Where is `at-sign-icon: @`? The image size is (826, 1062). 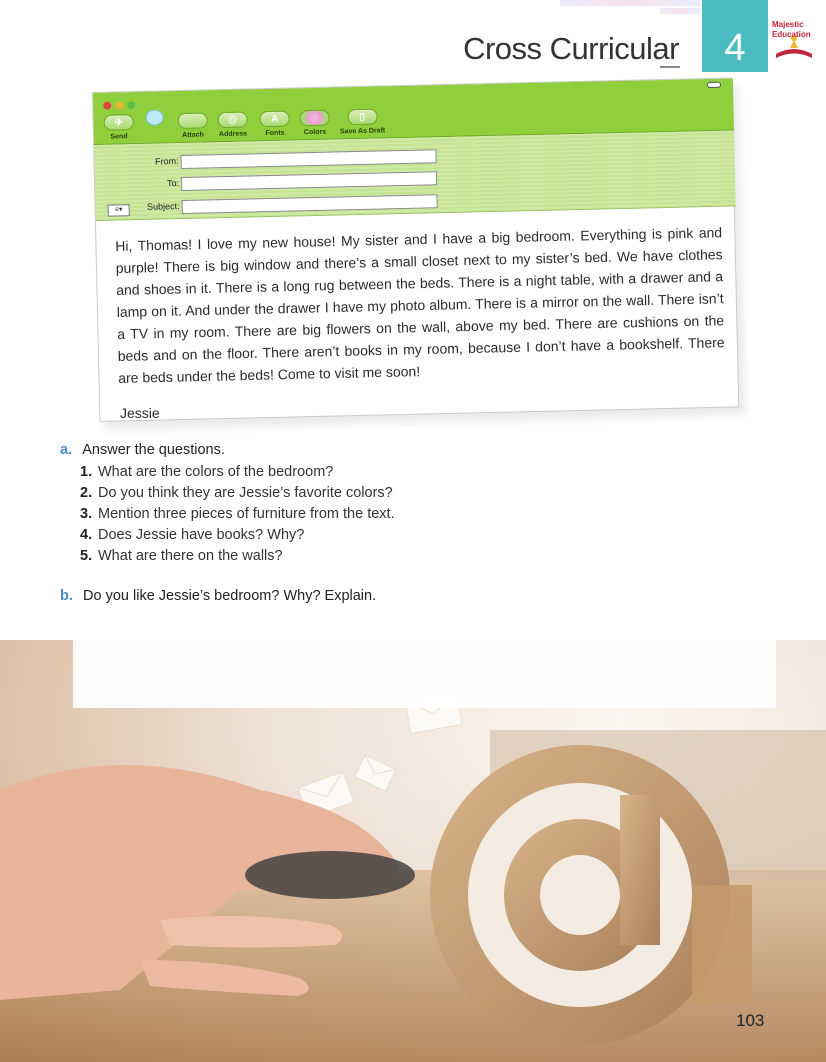
at-sign-icon: @ is located at coordinates (232, 120).